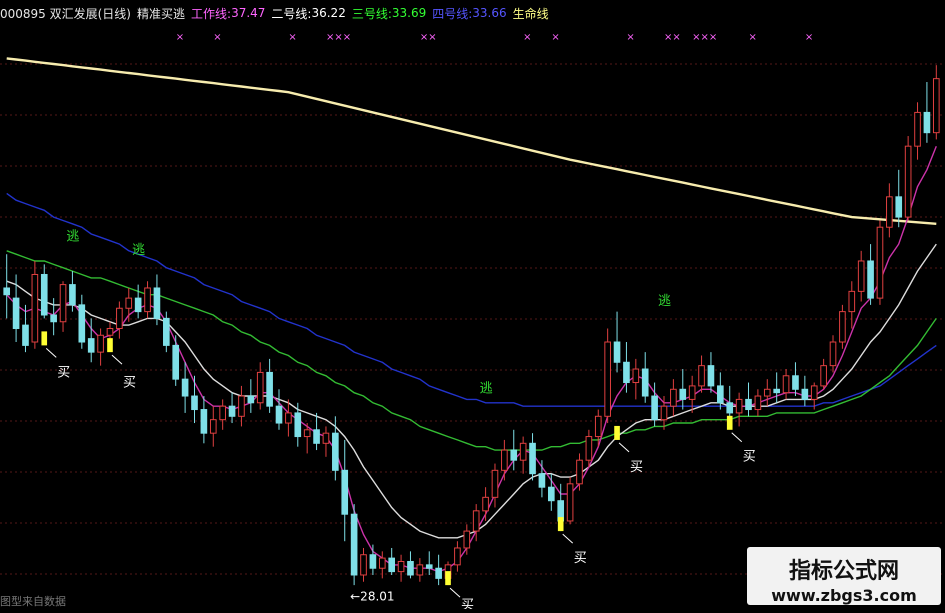 This screenshot has height=613, width=945. What do you see at coordinates (65, 13) in the screenshot?
I see `stock-code: 000895 双汇发展(日线)` at bounding box center [65, 13].